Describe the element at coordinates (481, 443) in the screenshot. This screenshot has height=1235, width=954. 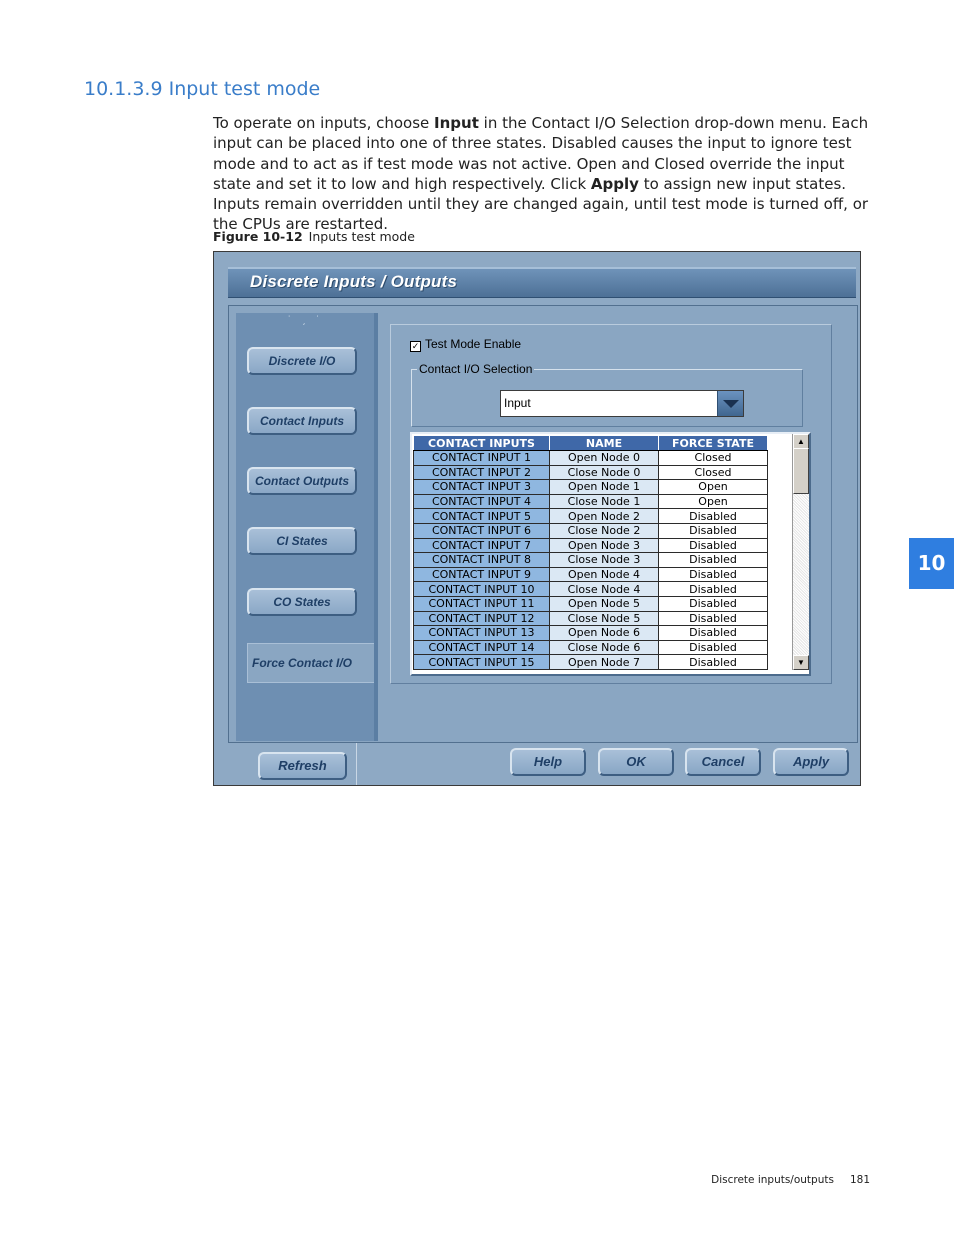
I see `column-header-contact-inputs: CONTACT INPUTS` at that location.